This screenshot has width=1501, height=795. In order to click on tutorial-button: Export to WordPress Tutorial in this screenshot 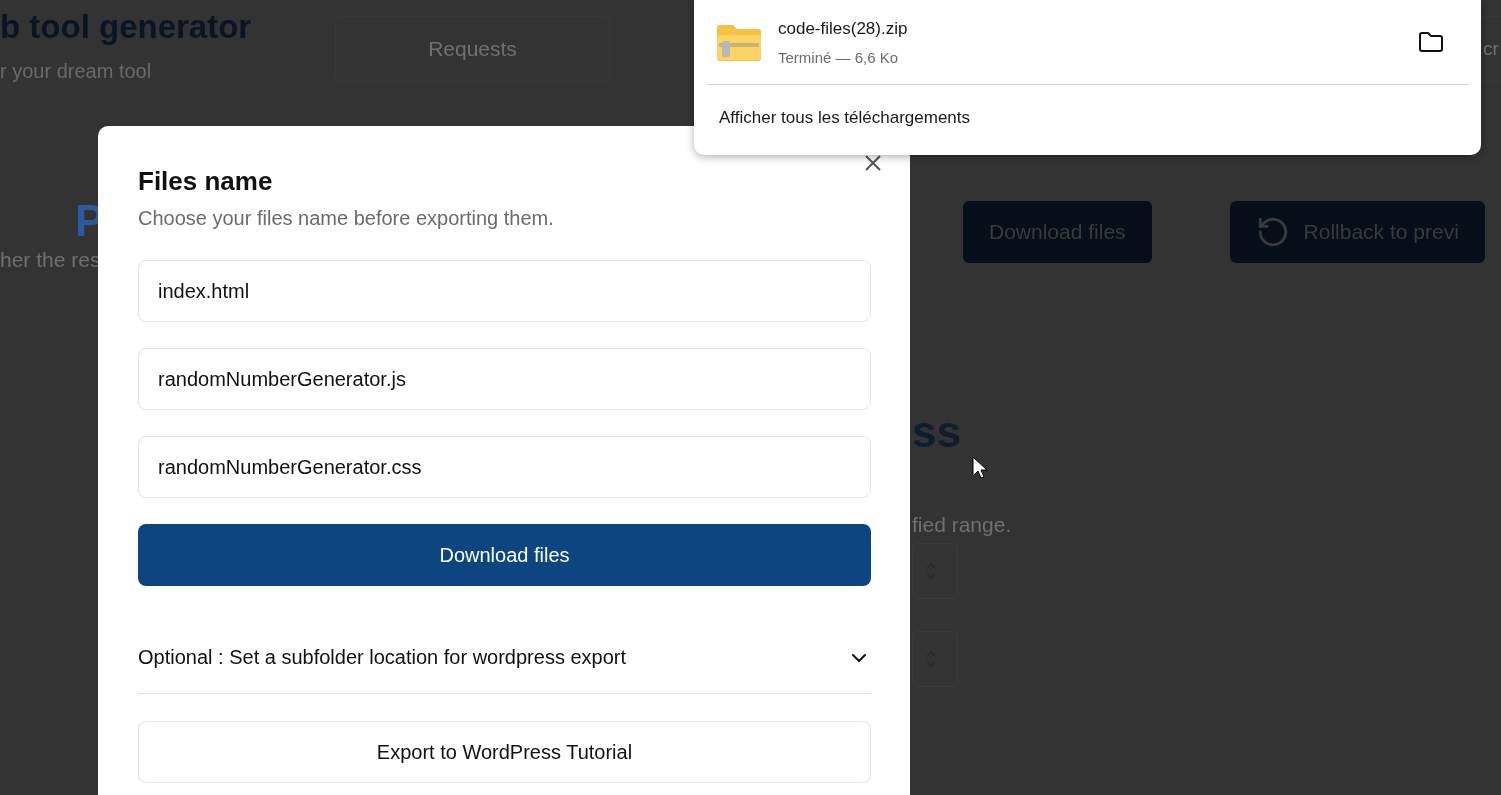, I will do `click(504, 752)`.